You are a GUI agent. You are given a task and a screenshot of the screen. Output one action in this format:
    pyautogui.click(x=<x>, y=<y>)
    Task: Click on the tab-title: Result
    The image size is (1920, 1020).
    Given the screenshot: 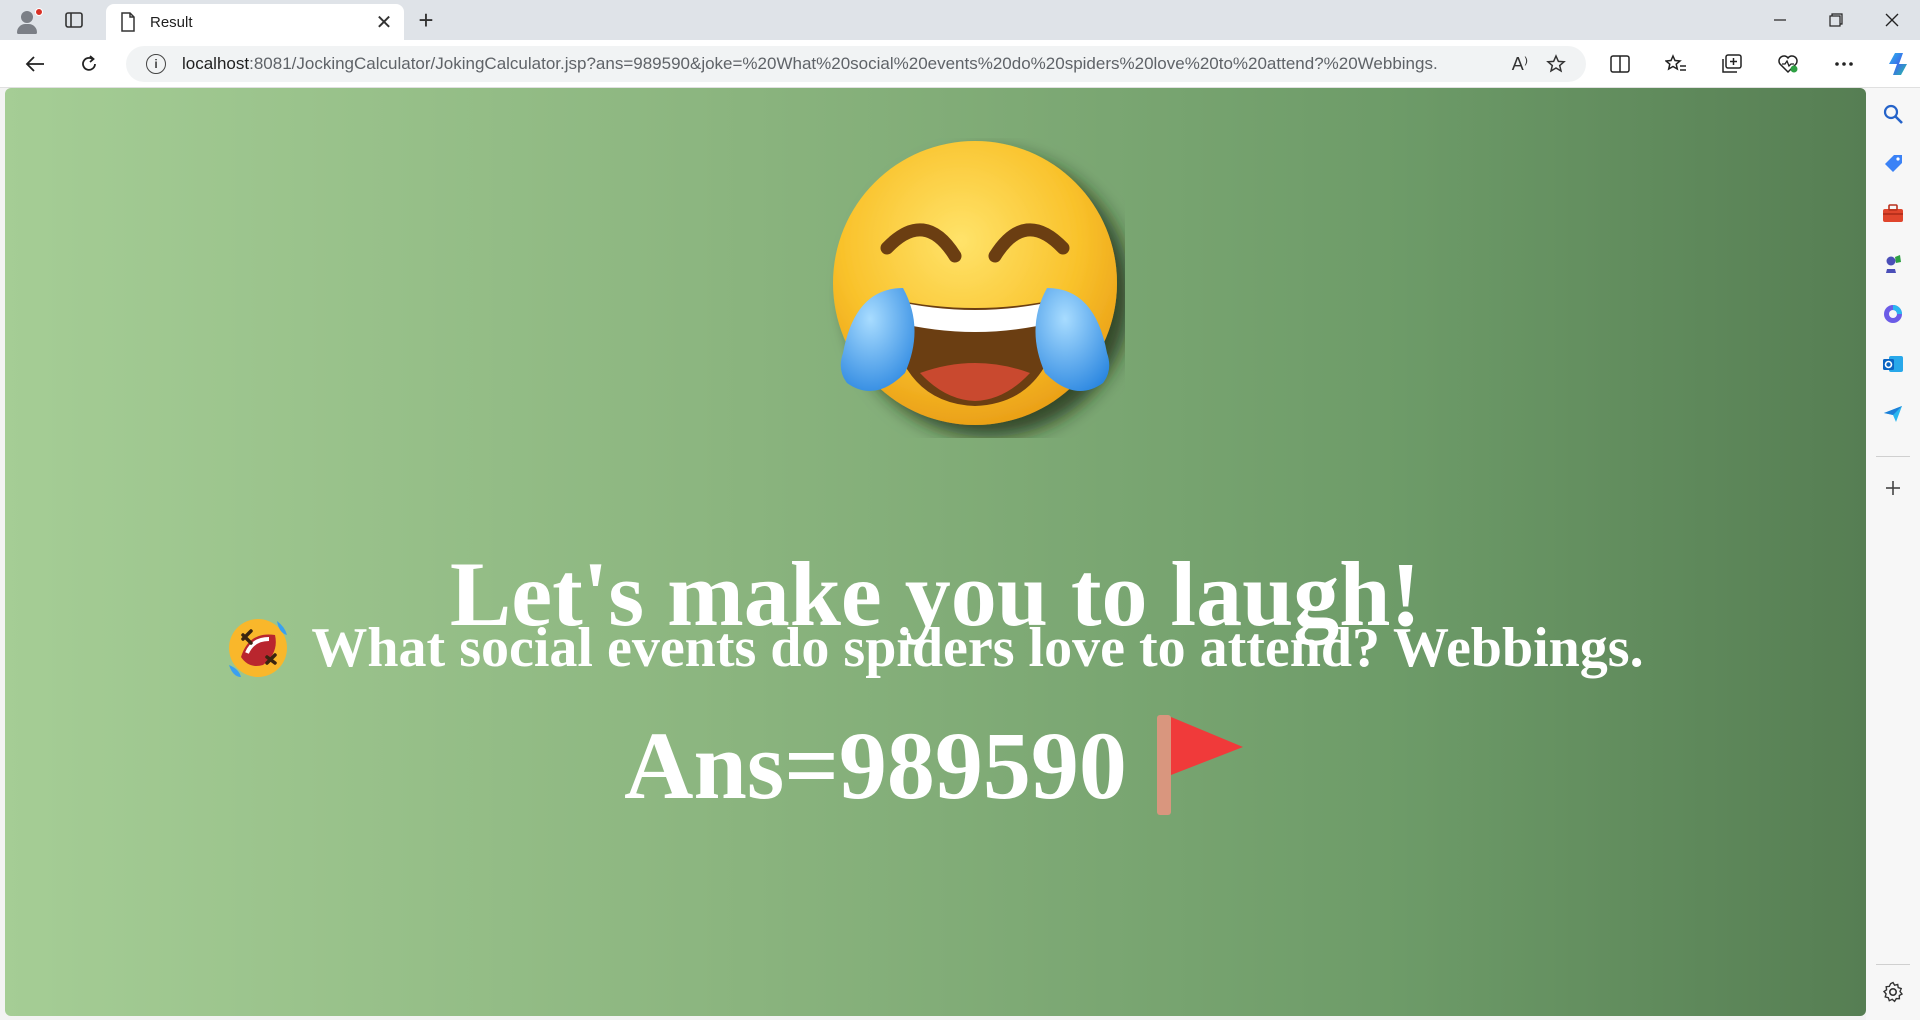 What is the action you would take?
    pyautogui.click(x=171, y=22)
    